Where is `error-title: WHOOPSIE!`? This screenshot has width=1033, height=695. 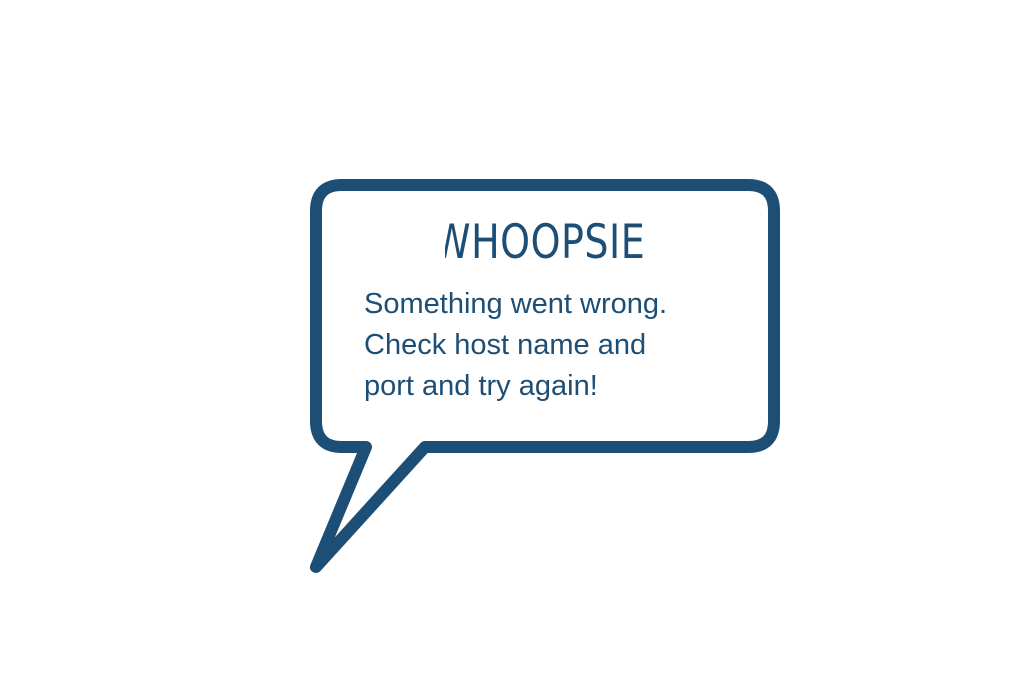
error-title: WHOOPSIE! is located at coordinates (547, 244).